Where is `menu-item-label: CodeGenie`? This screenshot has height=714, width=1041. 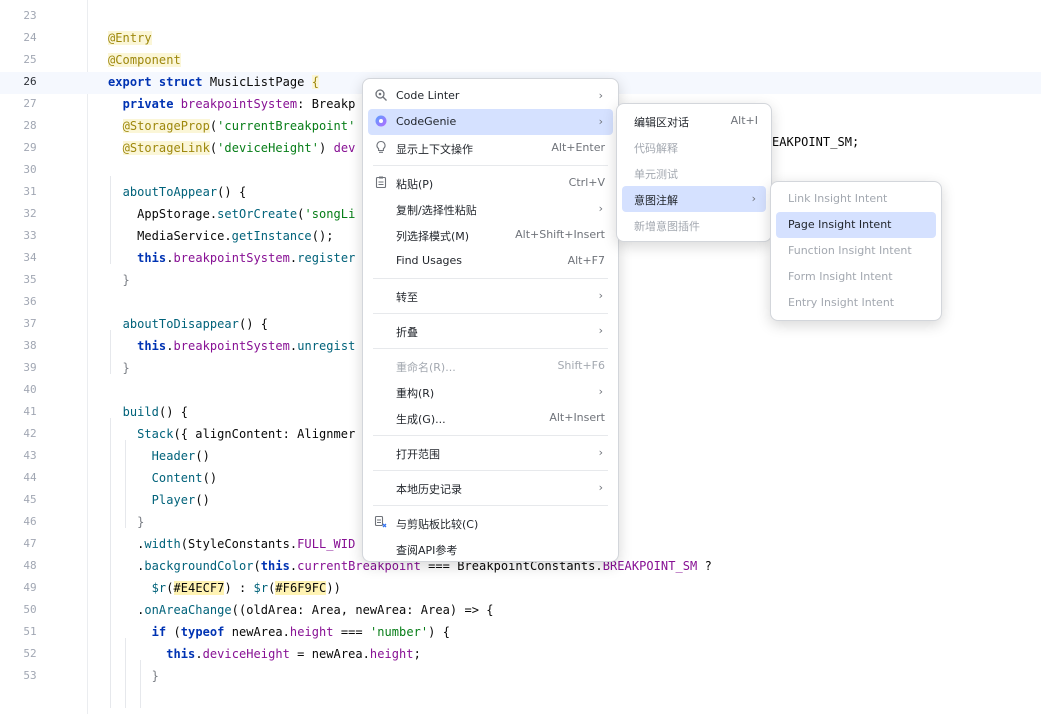
menu-item-label: CodeGenie is located at coordinates (426, 121).